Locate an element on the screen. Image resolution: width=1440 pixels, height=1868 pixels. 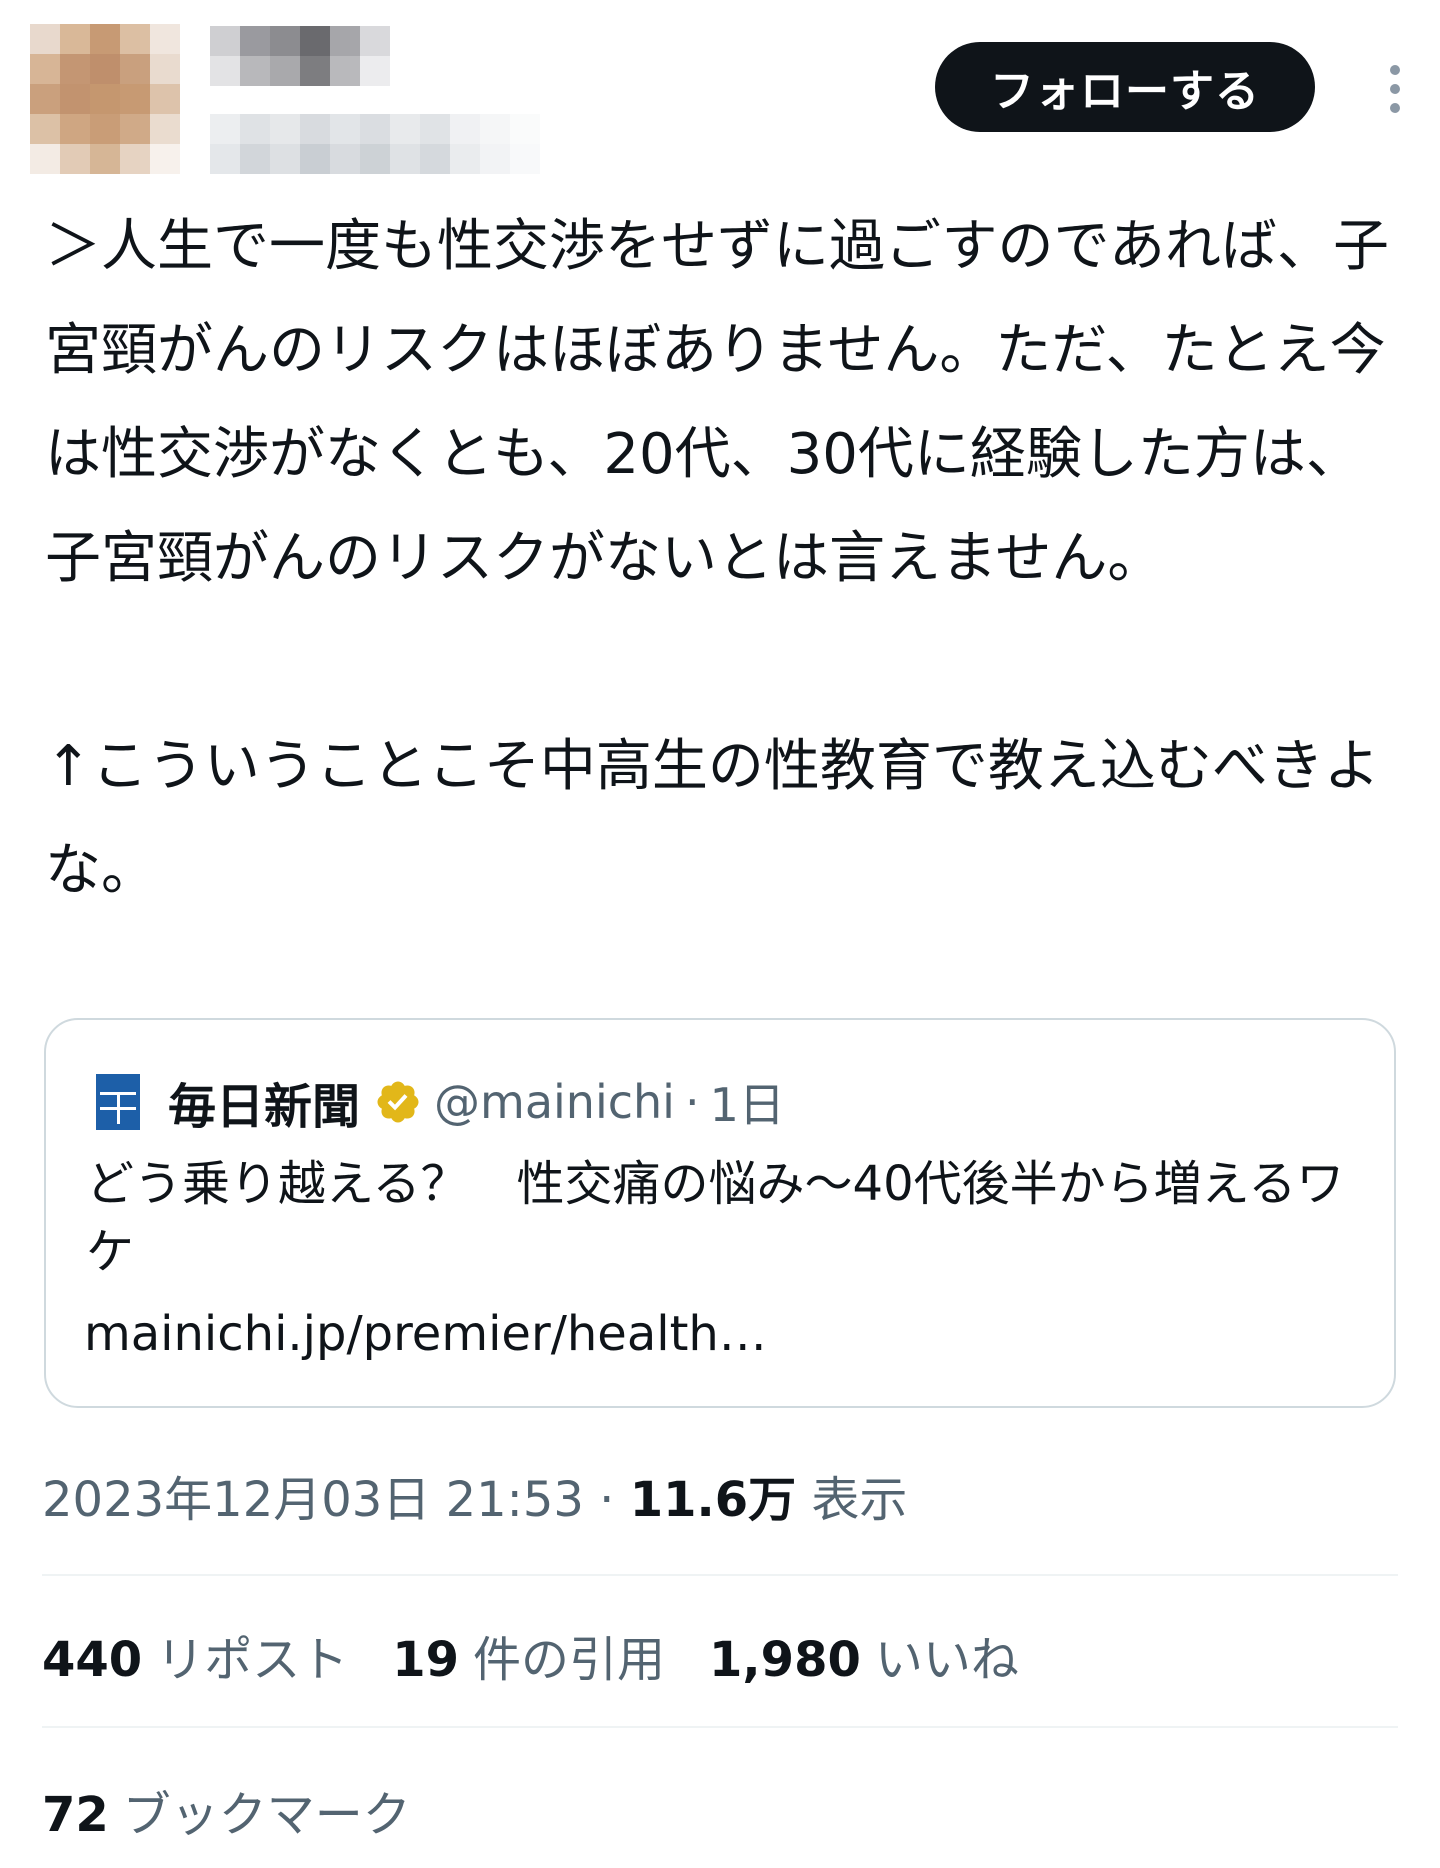
tweet-datetime: 2023年12月03日 21:53 is located at coordinates (313, 1500).